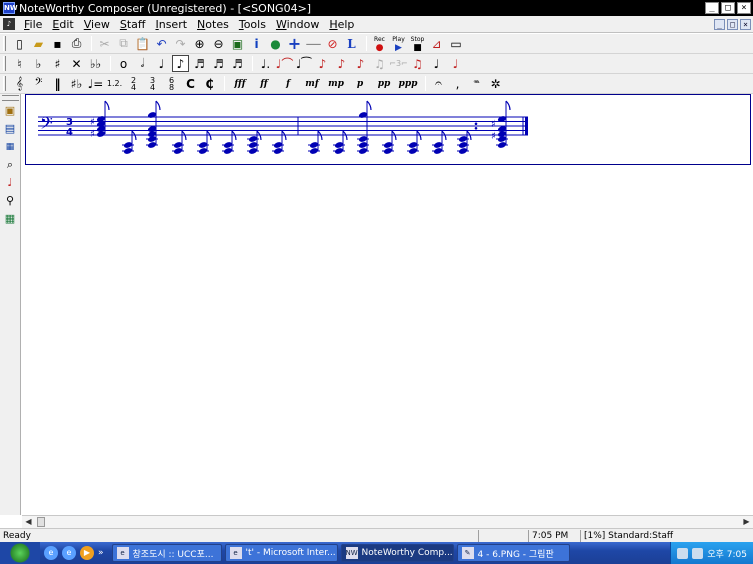 The image size is (753, 564). What do you see at coordinates (161, 63) in the screenshot?
I see `quarter-note-icon: ♩` at bounding box center [161, 63].